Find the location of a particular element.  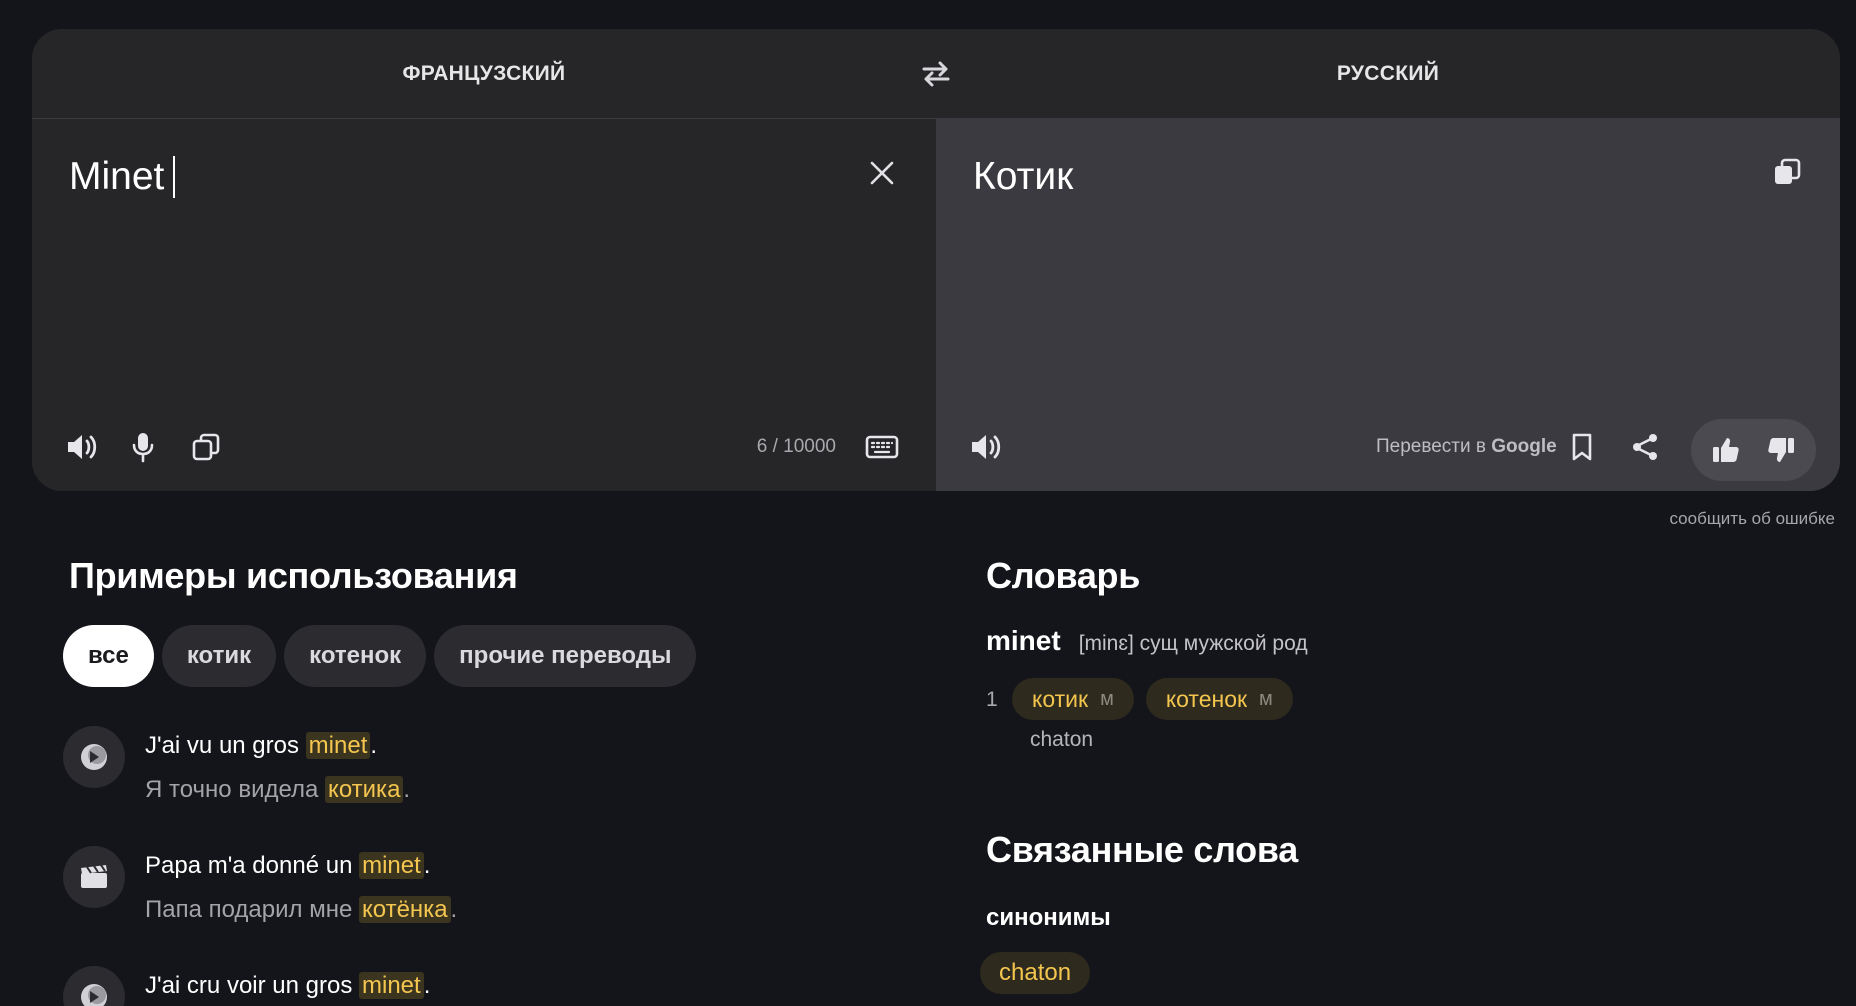

source-text-input: Minet is located at coordinates (122, 177).